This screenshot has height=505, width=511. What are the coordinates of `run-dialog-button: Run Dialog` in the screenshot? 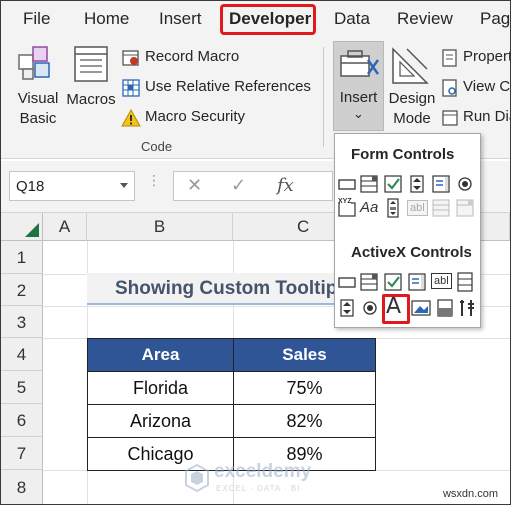 It's located at (475, 118).